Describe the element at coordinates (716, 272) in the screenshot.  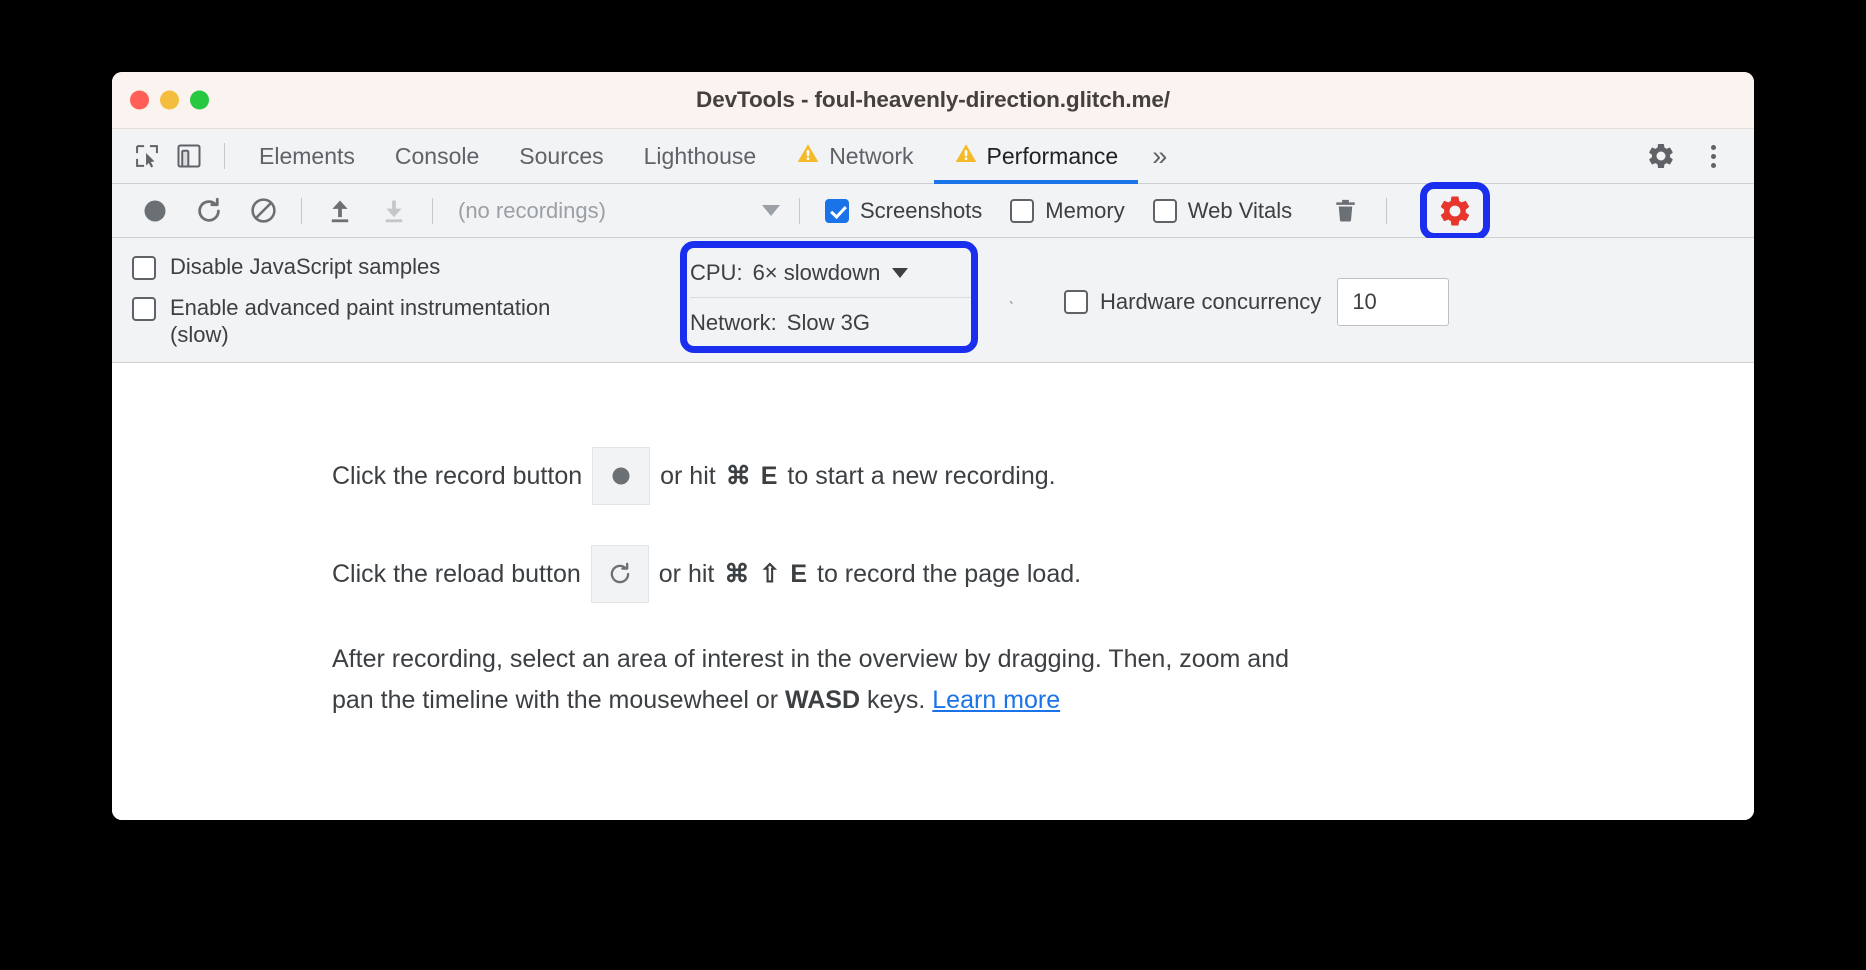
I see `cpu-label: CPU:` at that location.